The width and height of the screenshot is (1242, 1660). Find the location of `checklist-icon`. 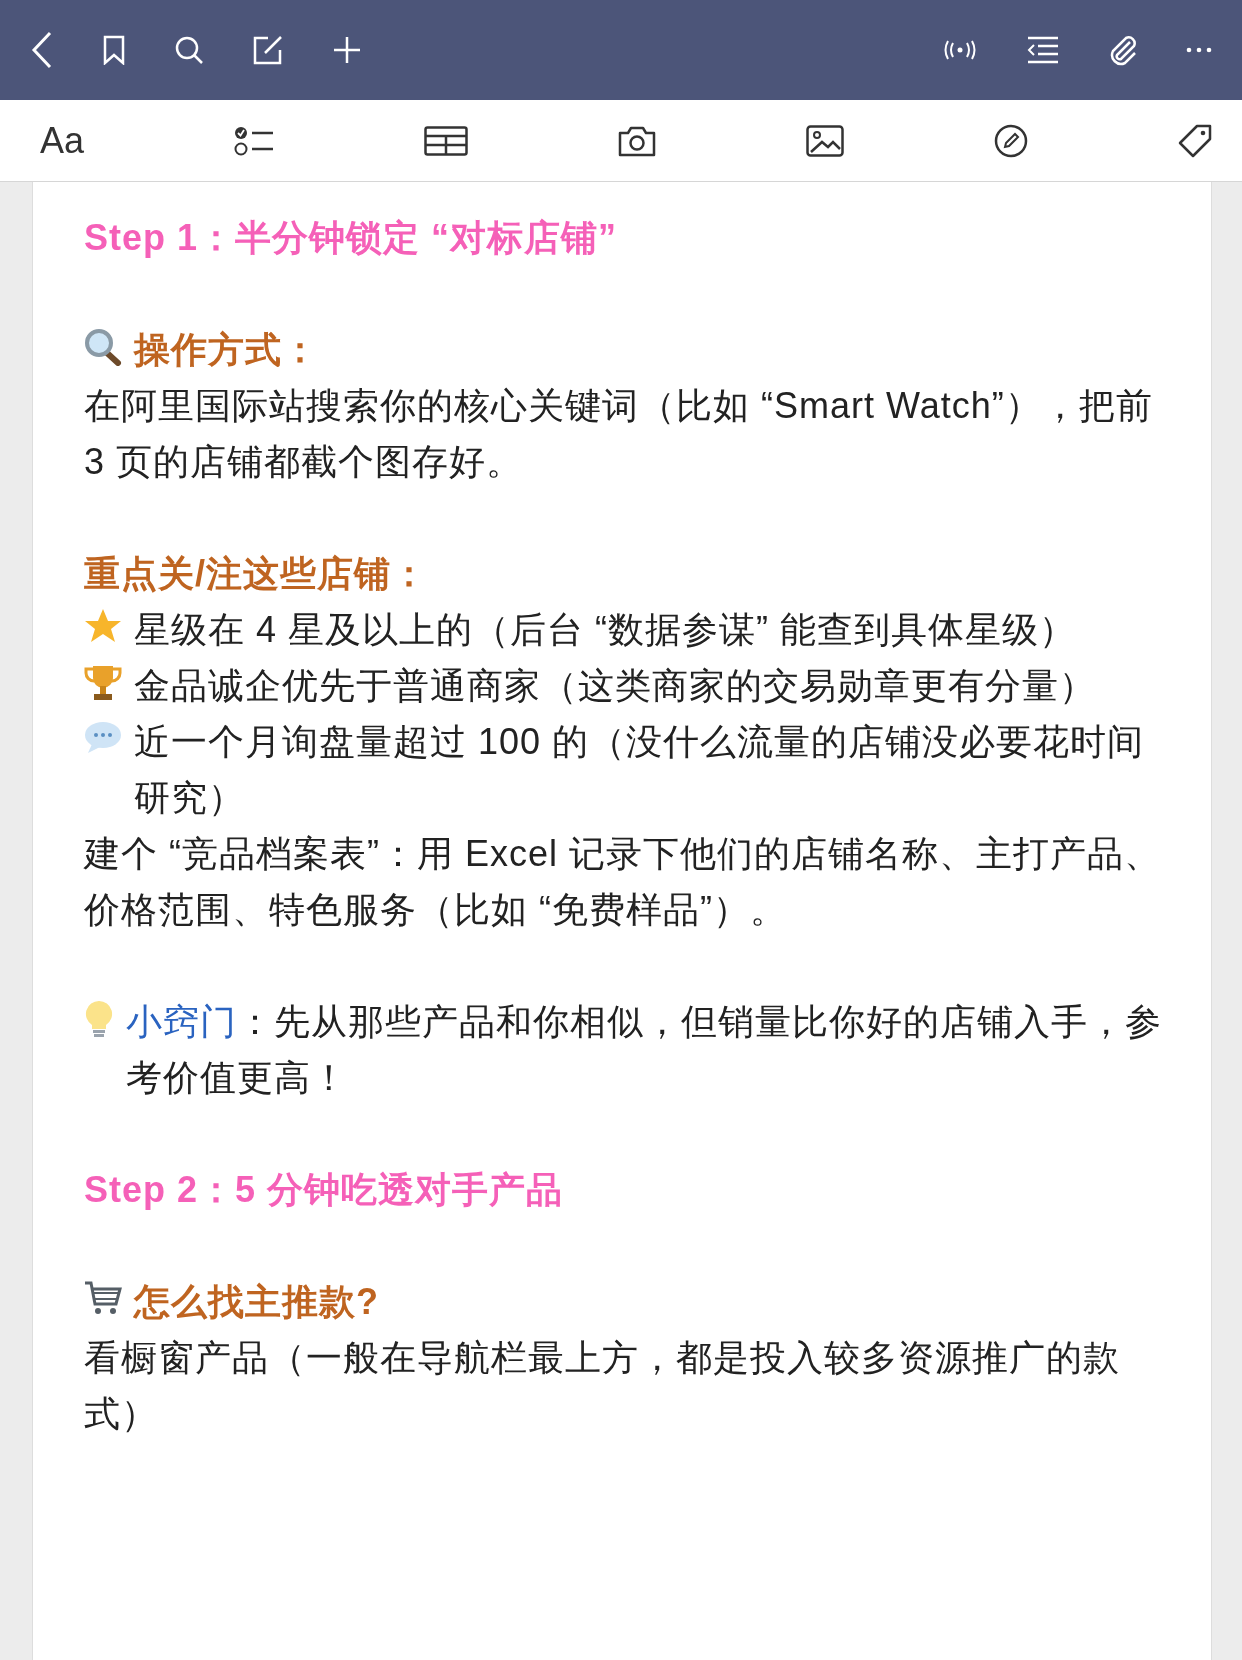

checklist-icon is located at coordinates (254, 140).